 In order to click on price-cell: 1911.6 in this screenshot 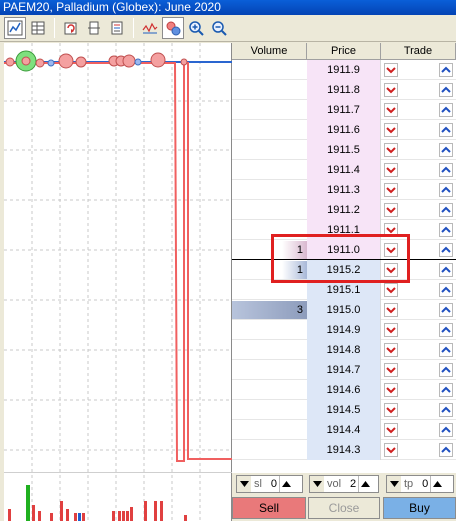, I will do `click(344, 130)`.